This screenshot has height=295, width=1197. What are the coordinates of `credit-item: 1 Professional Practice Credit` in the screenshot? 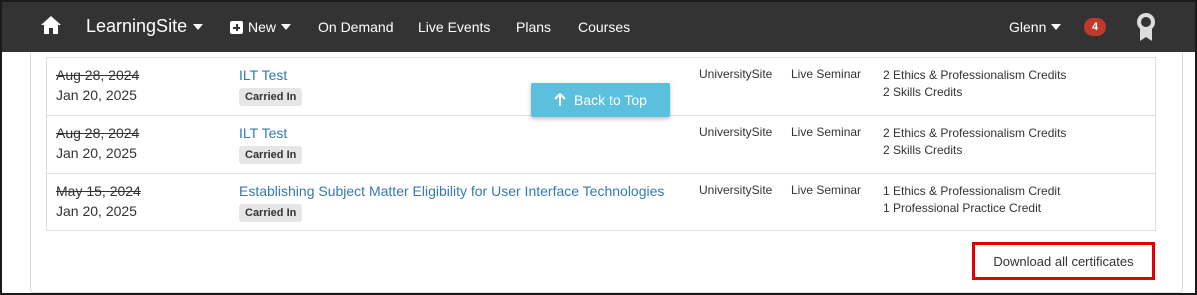 It's located at (962, 208).